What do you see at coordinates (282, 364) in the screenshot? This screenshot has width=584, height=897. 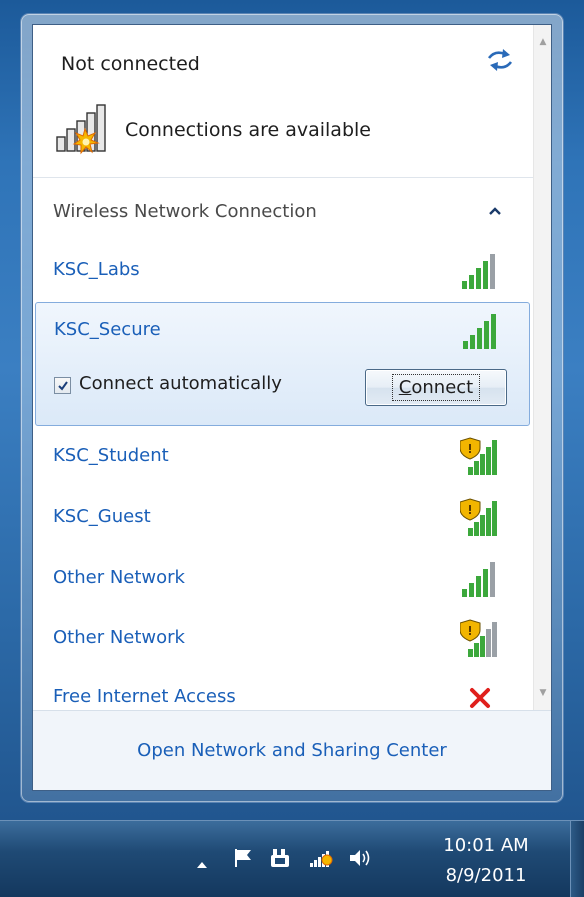 I see `network-item-ksc-secure-selected: KSC_Secure Connect automatically Connect` at bounding box center [282, 364].